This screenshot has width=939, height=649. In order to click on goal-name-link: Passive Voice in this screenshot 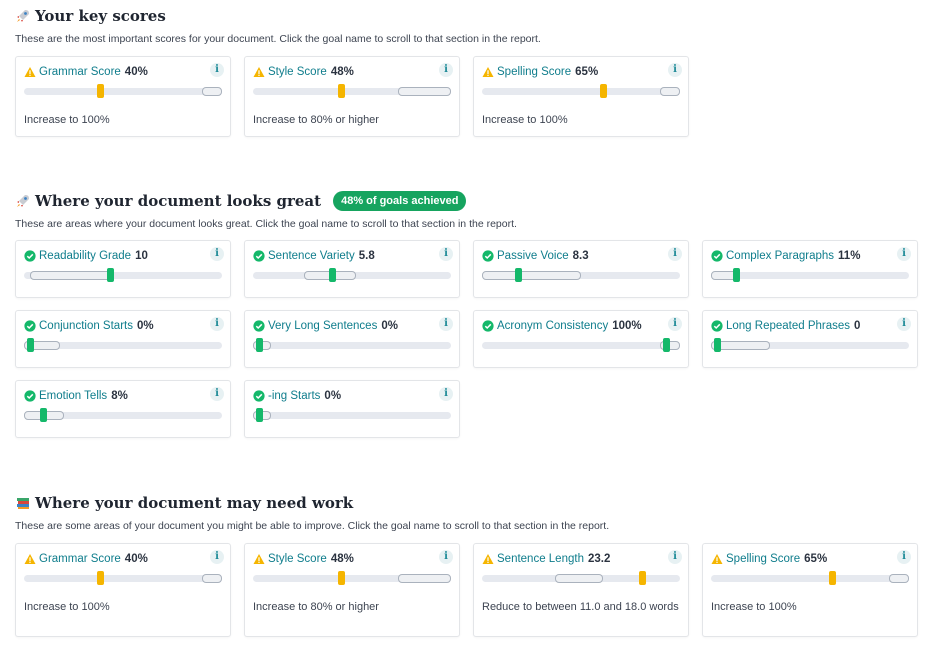, I will do `click(533, 256)`.